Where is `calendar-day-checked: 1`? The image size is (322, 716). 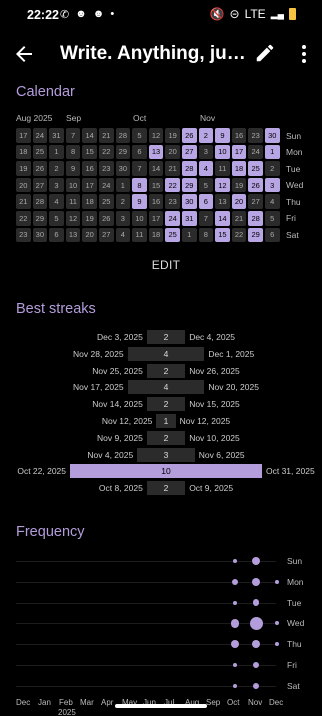
calendar-day-checked: 1 is located at coordinates (272, 152).